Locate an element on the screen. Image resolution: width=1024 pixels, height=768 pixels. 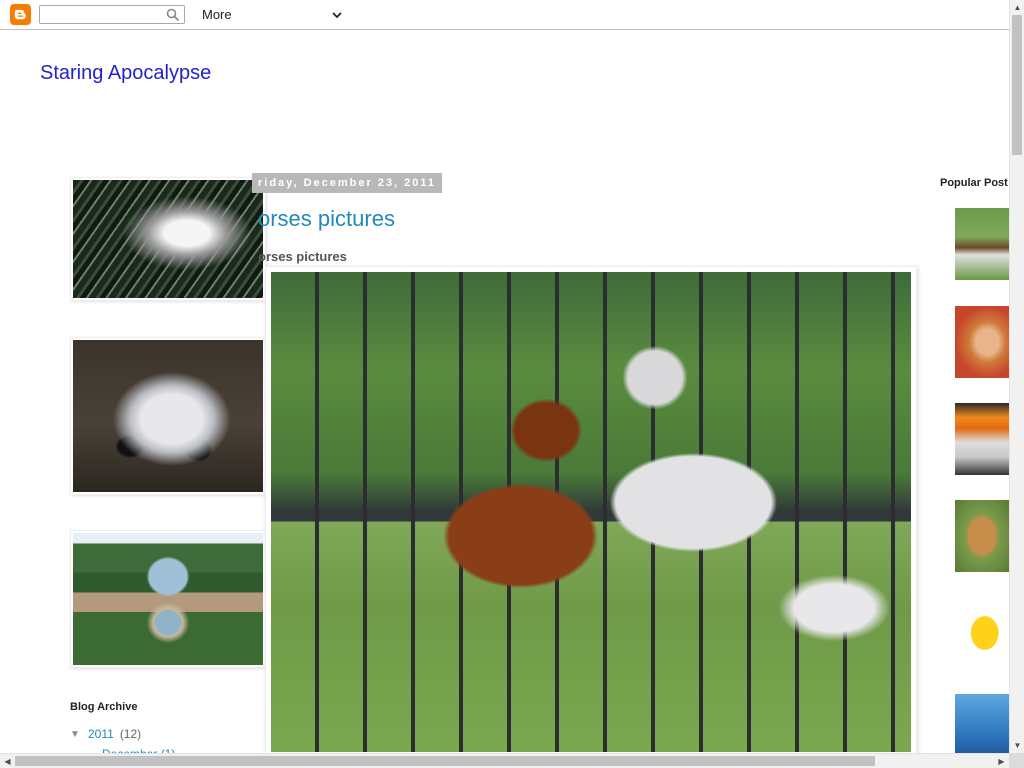
car-image is located at coordinates (168, 416).